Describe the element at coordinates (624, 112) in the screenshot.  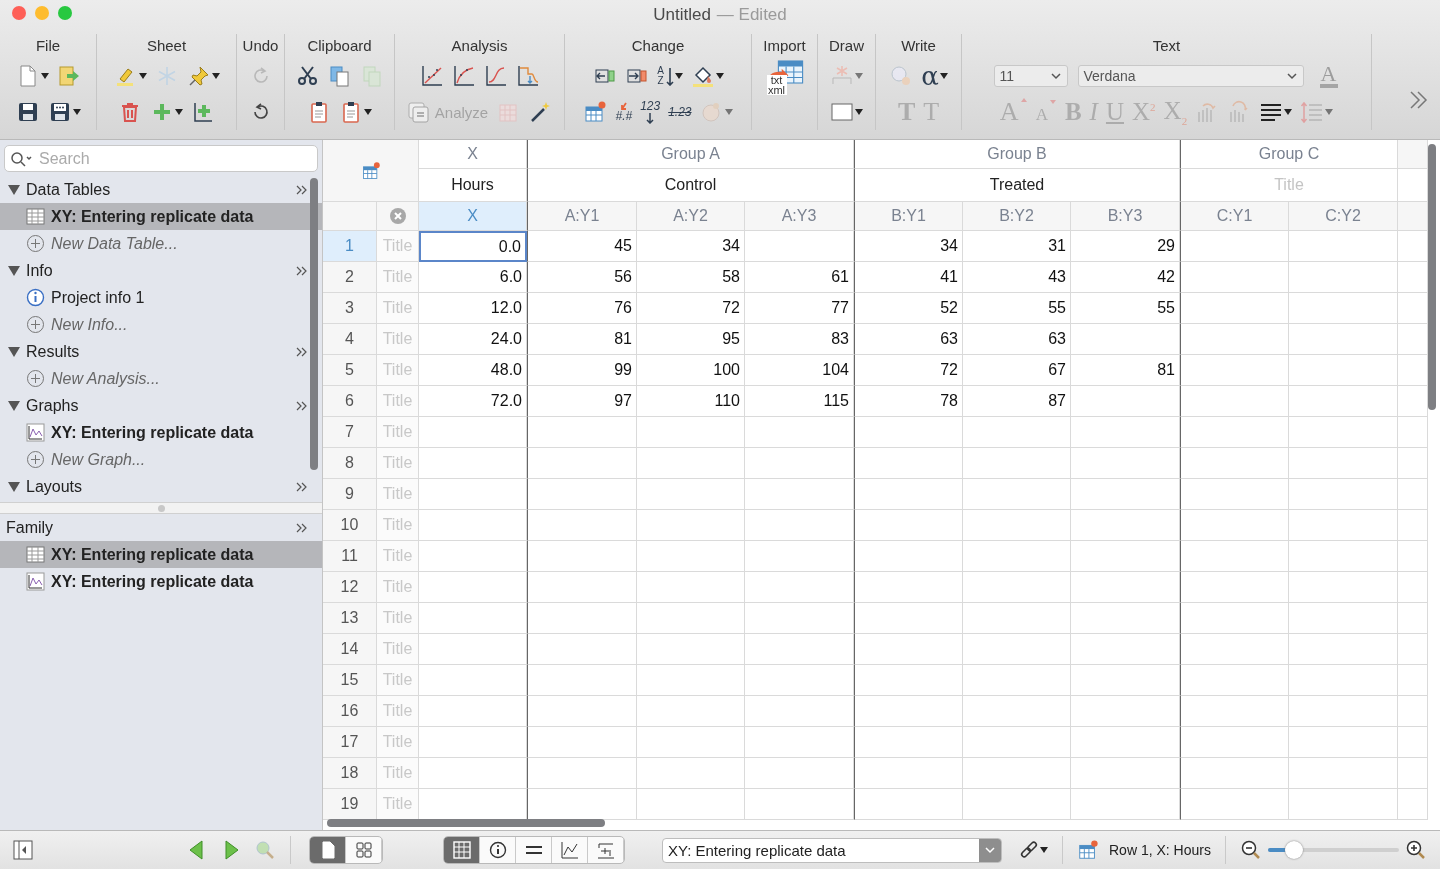
I see `number-format-button: #.#` at that location.